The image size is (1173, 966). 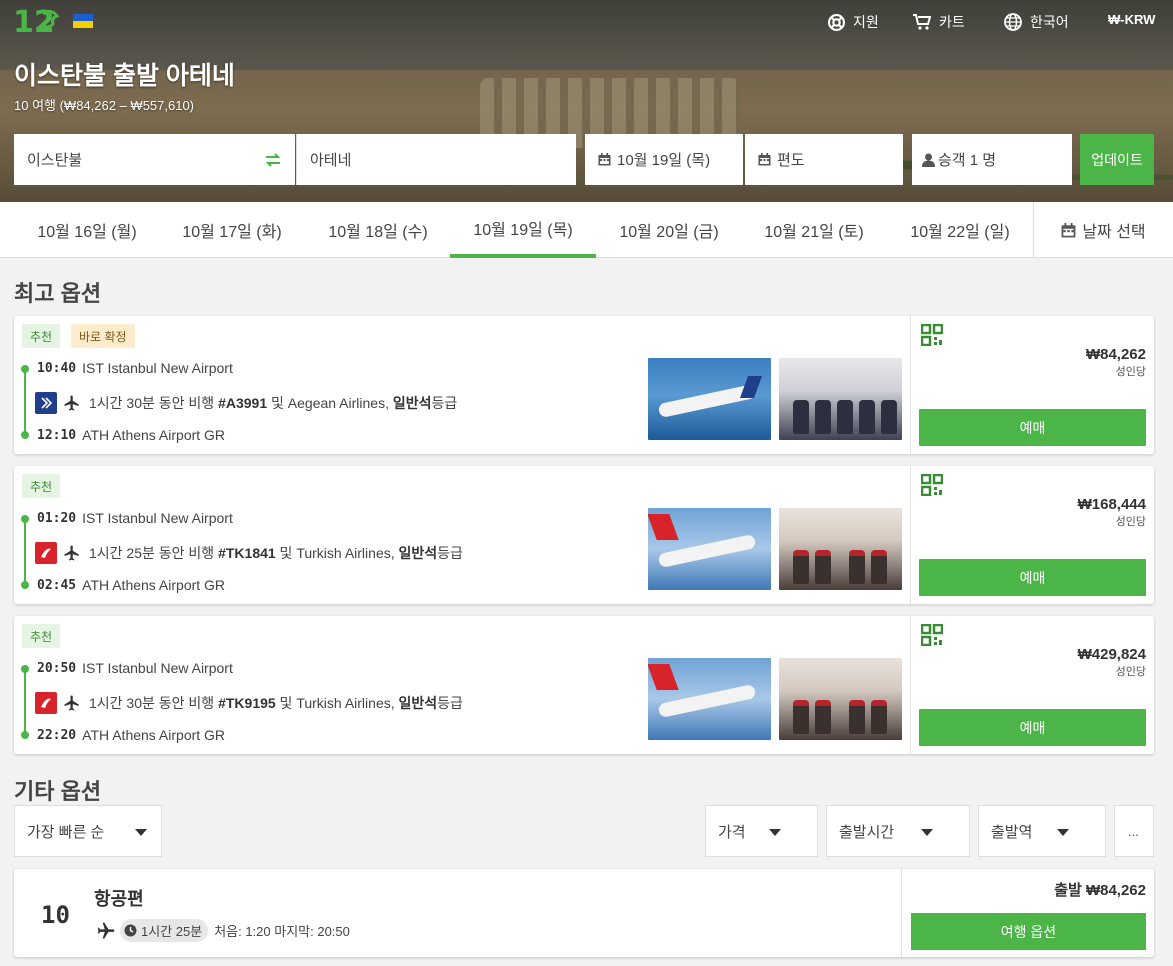 I want to click on airline-text: 및 Aegean Airlines,, so click(x=330, y=403).